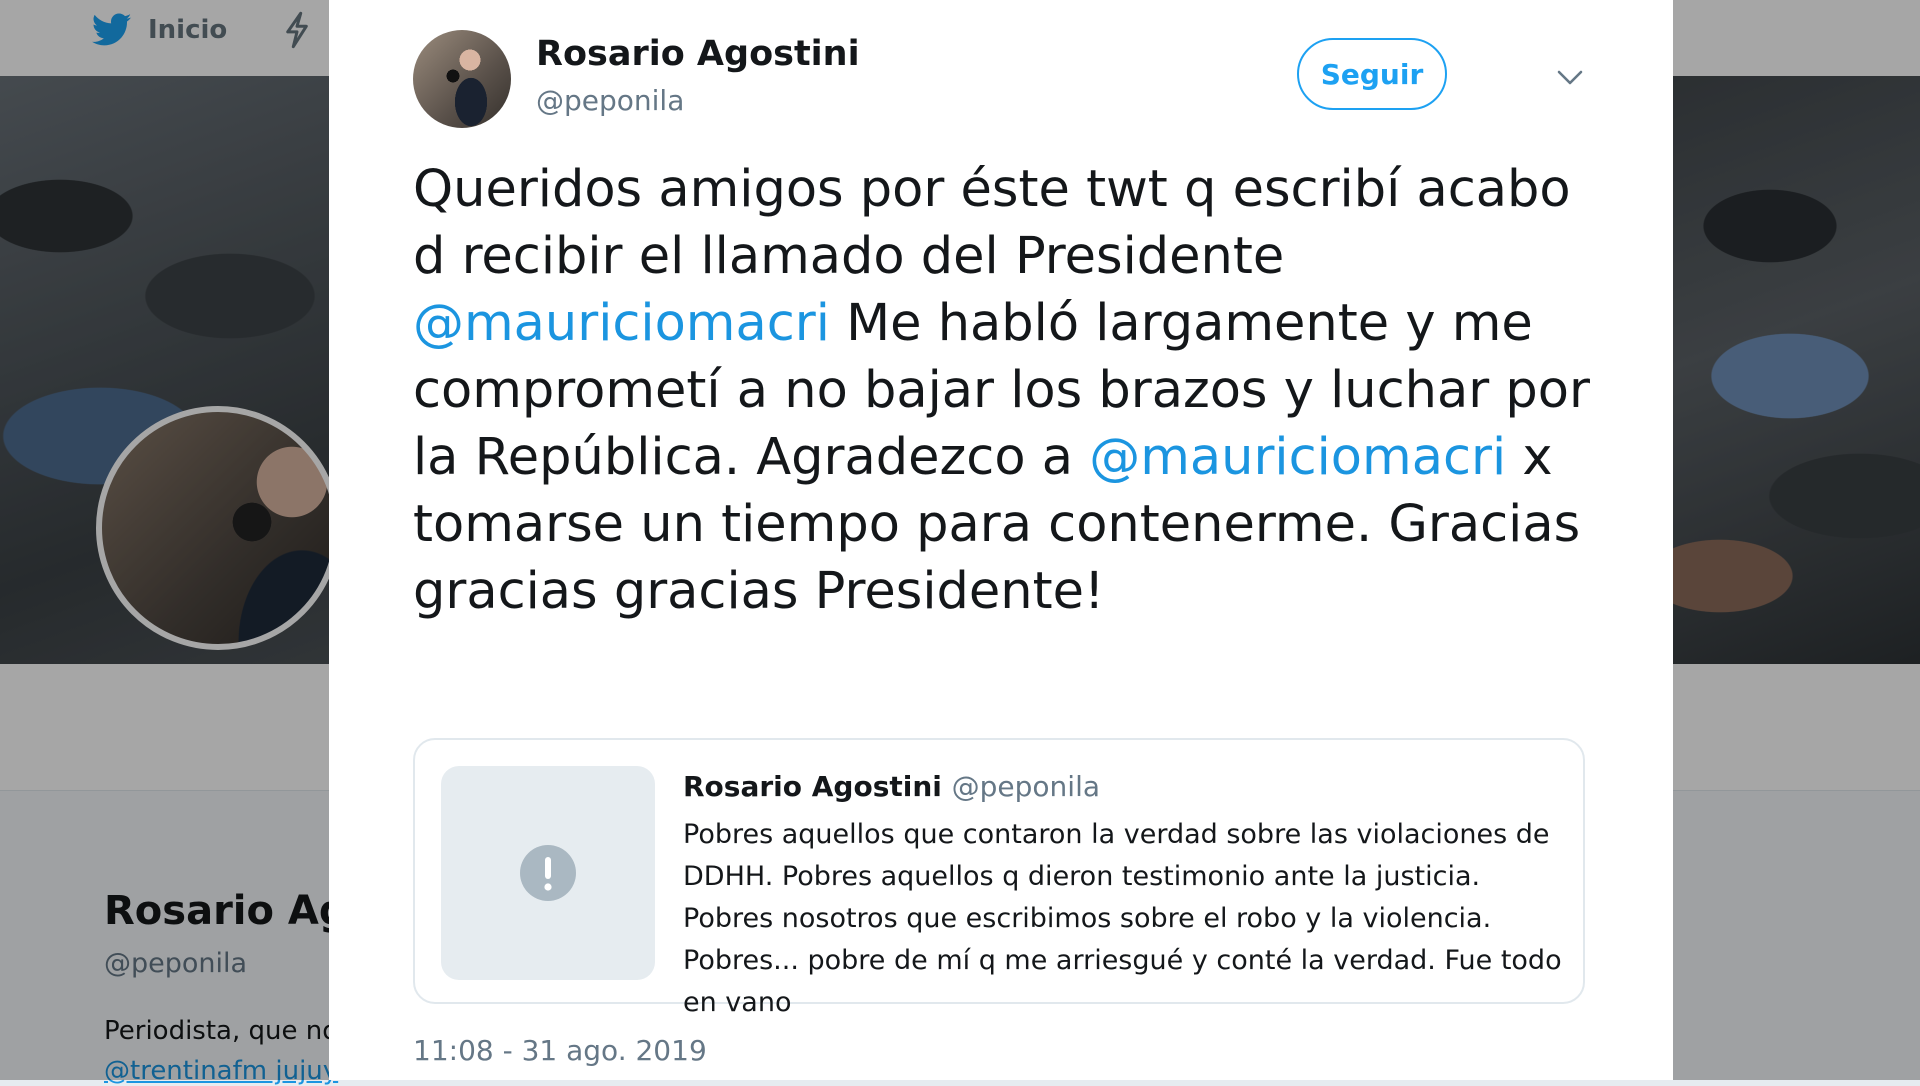 Image resolution: width=1920 pixels, height=1086 pixels. Describe the element at coordinates (1026, 786) in the screenshot. I see `quoted-author-handle: @peponila` at that location.